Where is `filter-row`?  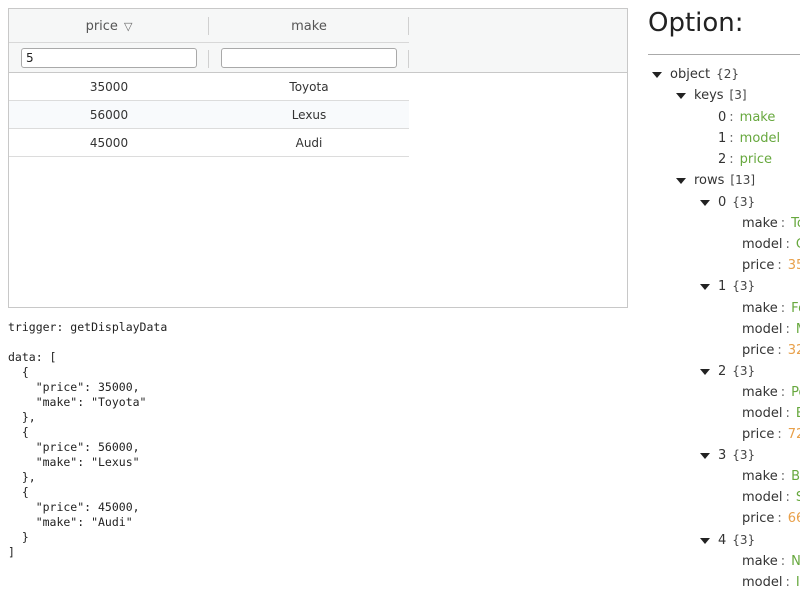 filter-row is located at coordinates (209, 58).